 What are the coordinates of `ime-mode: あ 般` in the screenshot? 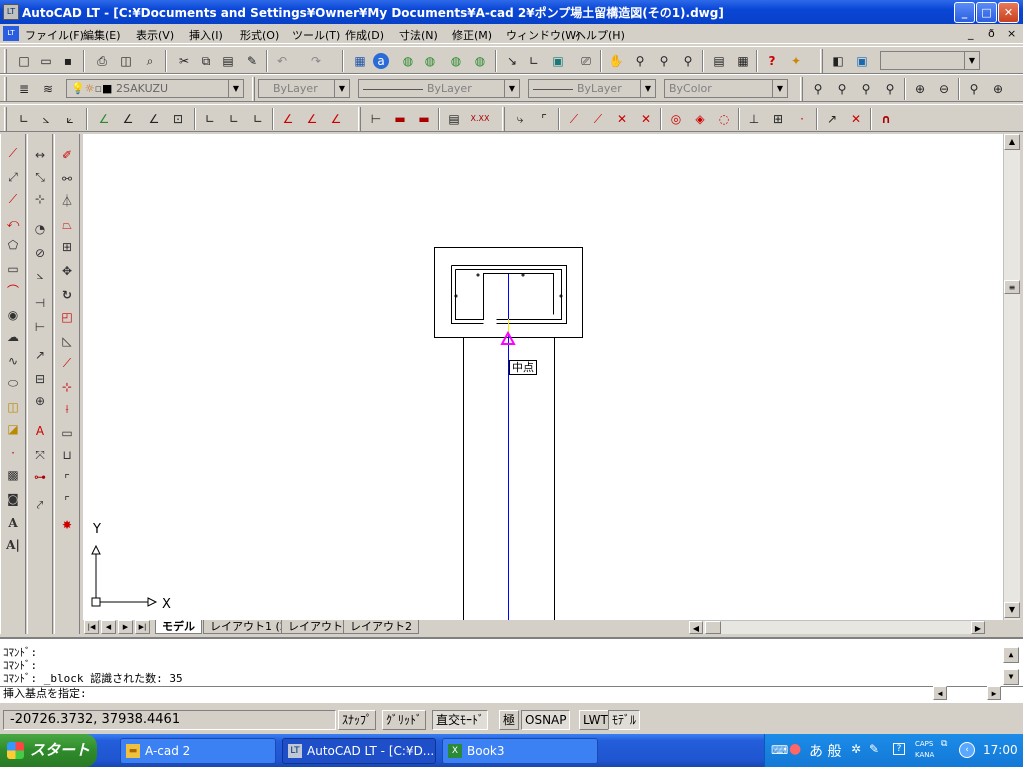 It's located at (825, 751).